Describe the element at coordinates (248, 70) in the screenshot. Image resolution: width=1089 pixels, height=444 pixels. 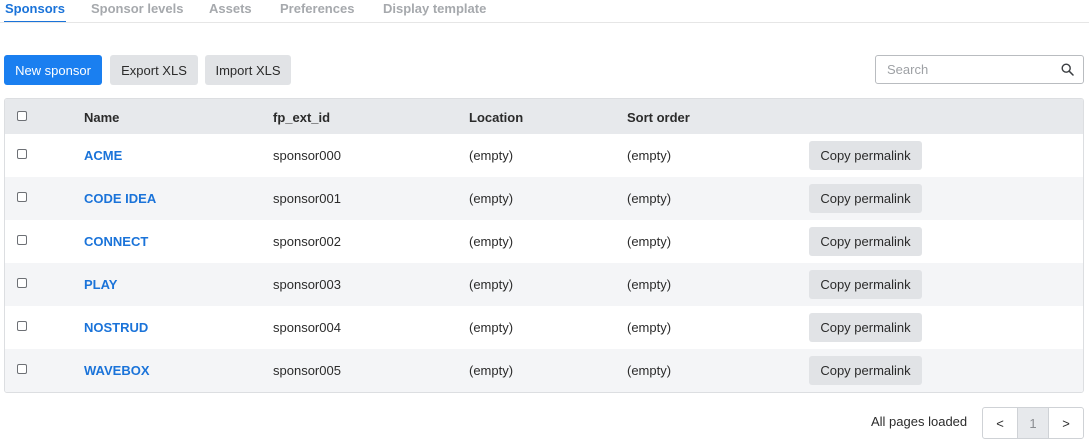
I see `import-xls-button: Import XLS` at that location.